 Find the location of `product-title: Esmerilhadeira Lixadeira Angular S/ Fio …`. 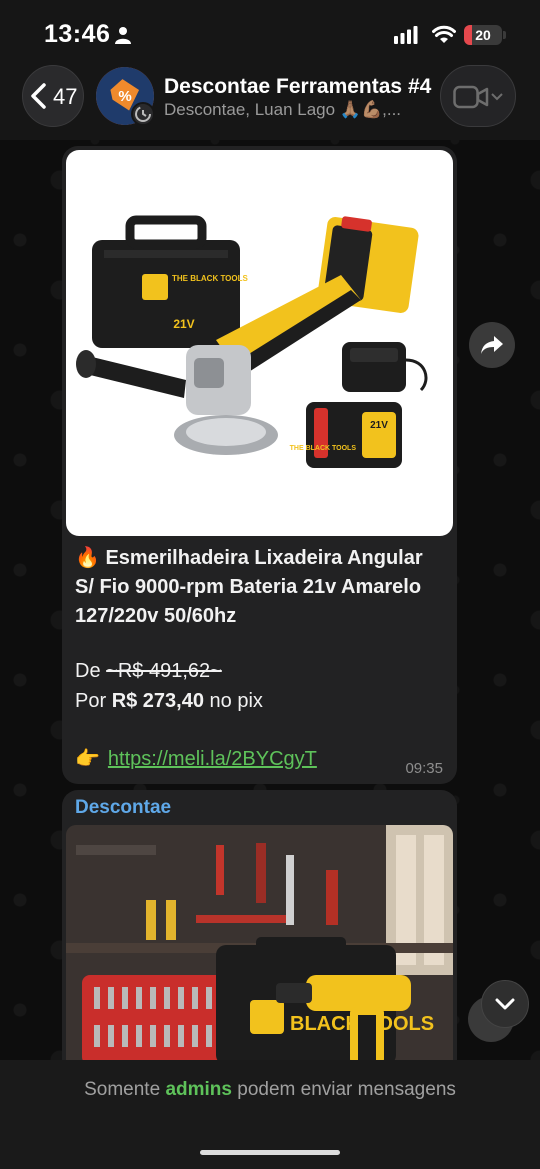

product-title: Esmerilhadeira Lixadeira Angular S/ Fio … is located at coordinates (249, 587).